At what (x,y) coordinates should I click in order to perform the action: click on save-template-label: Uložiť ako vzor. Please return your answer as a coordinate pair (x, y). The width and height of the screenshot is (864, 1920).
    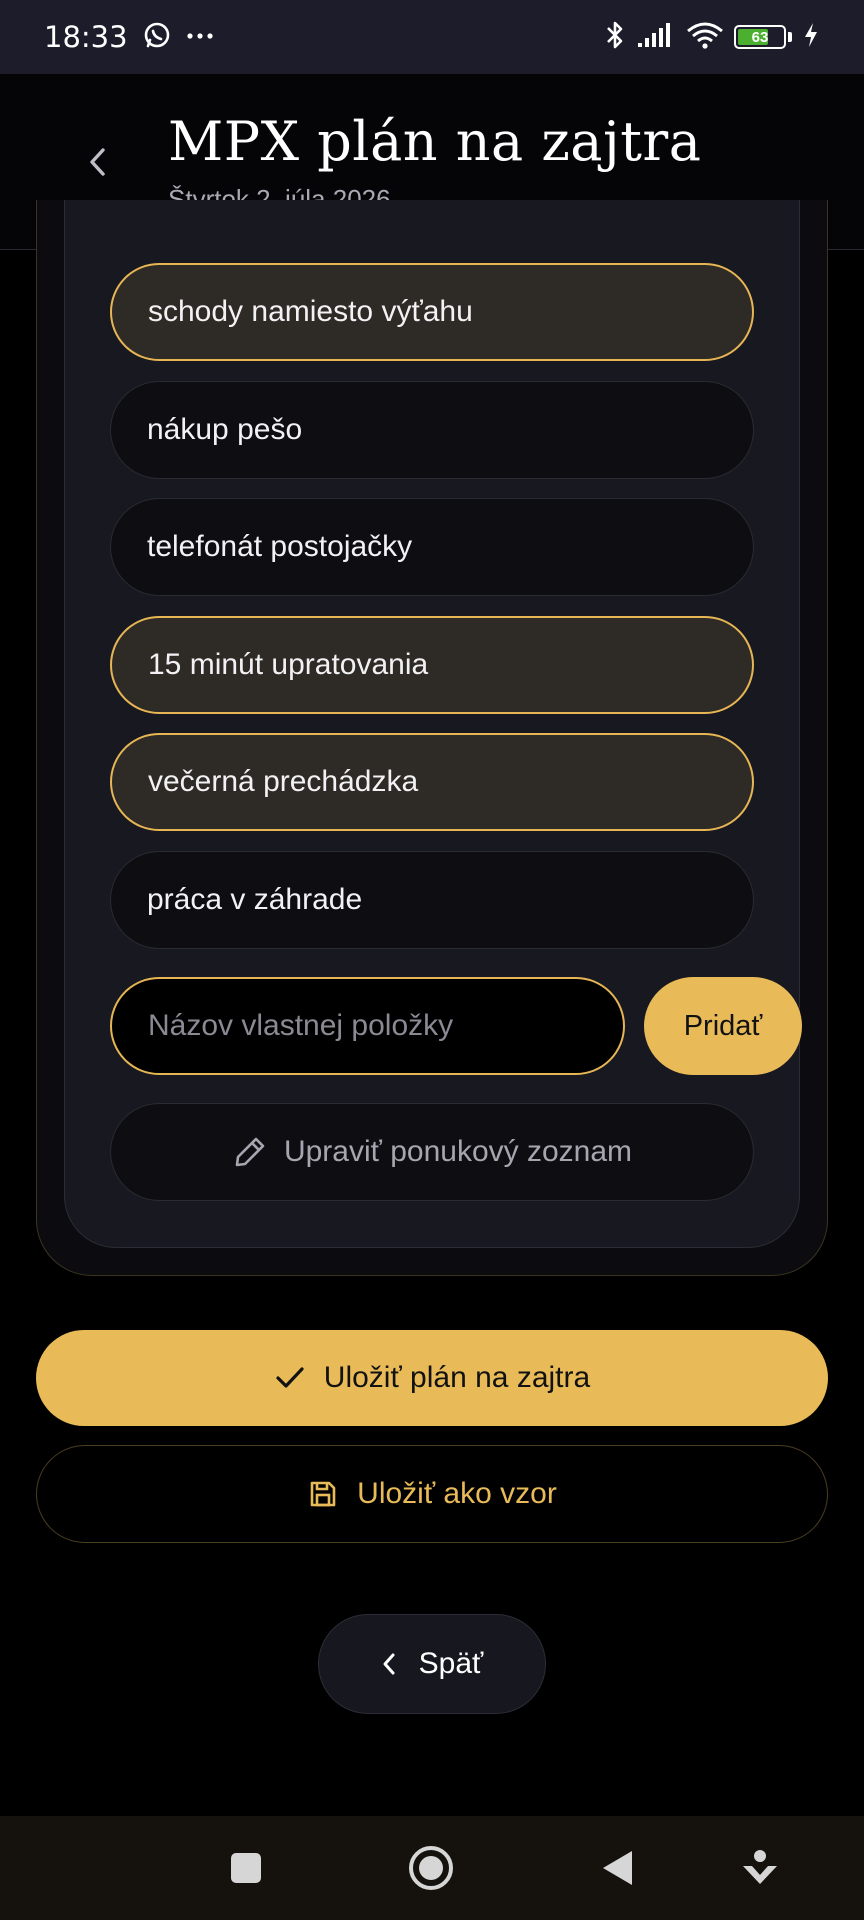
    Looking at the image, I should click on (457, 1493).